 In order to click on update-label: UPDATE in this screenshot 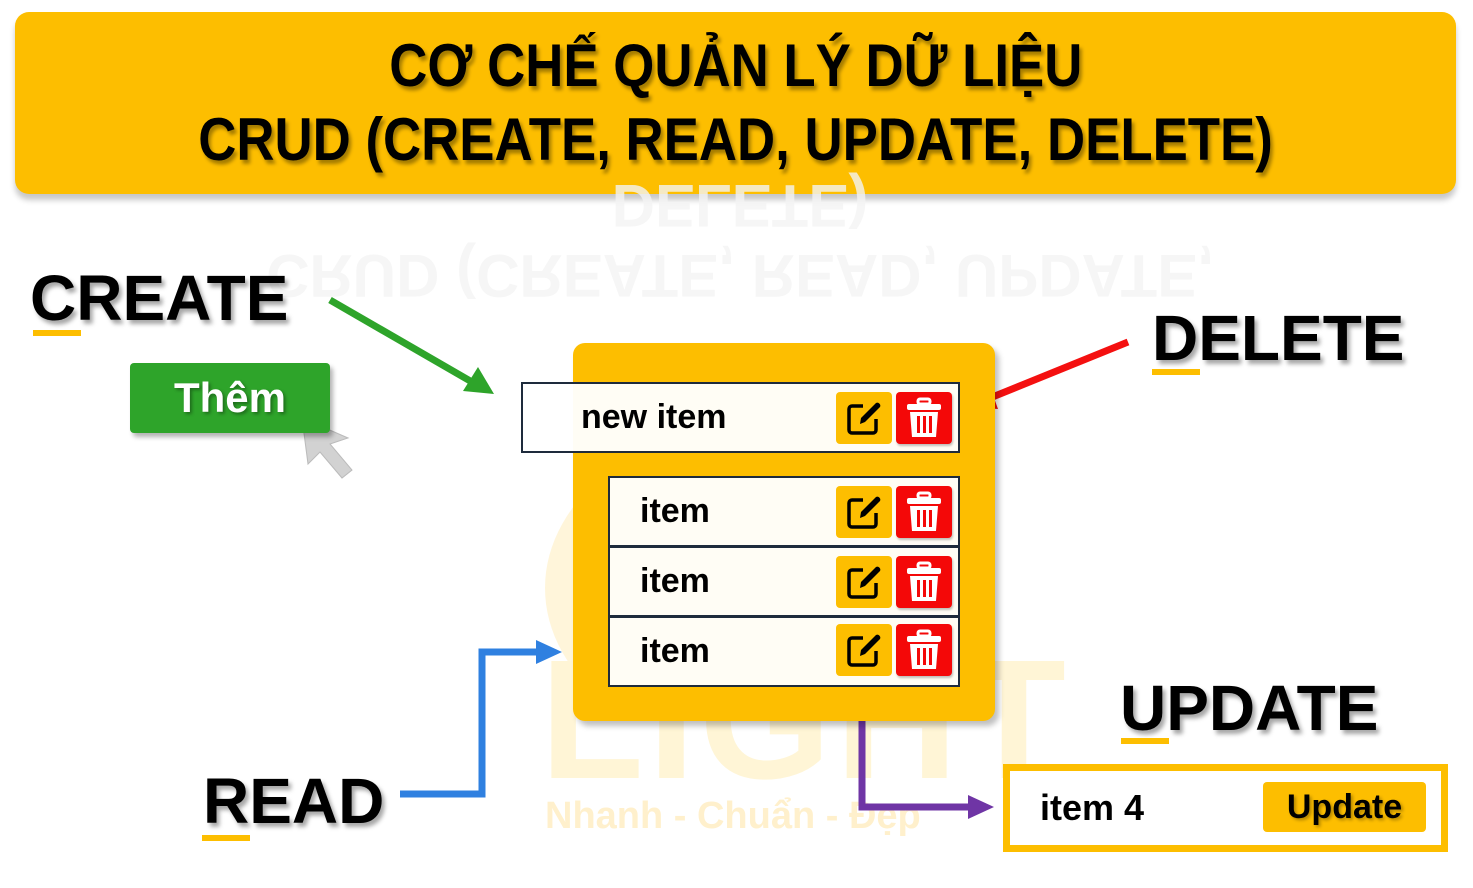, I will do `click(1249, 708)`.